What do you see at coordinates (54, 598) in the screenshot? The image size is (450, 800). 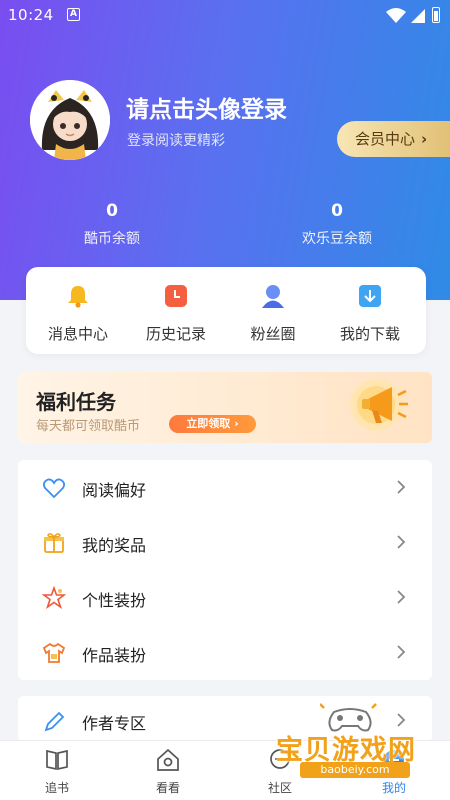 I see `star-icon` at bounding box center [54, 598].